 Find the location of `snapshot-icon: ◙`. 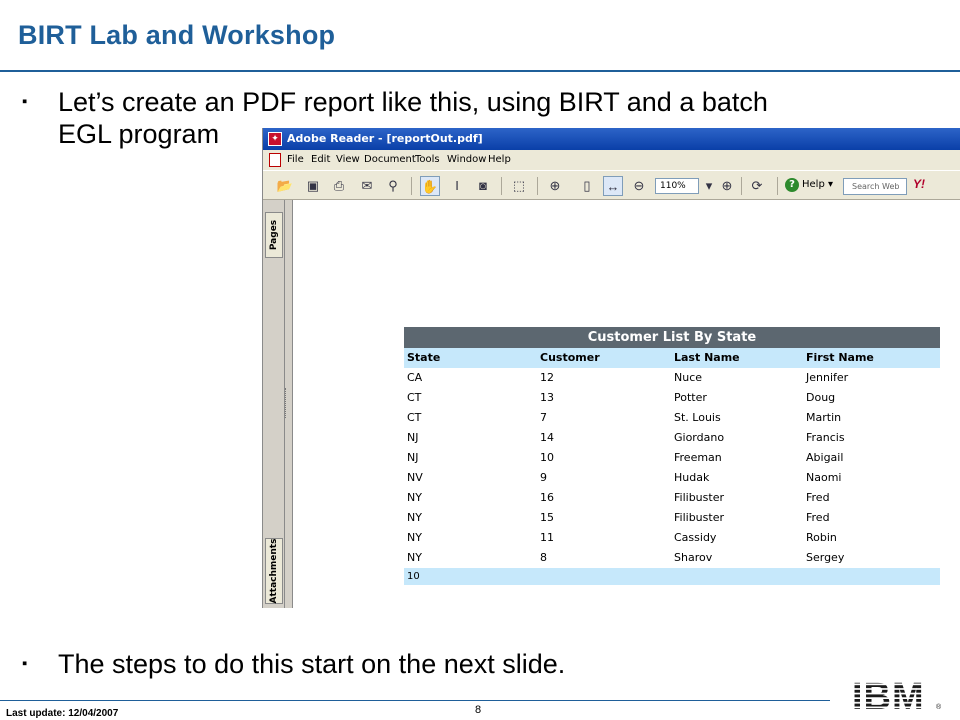

snapshot-icon: ◙ is located at coordinates (483, 186).